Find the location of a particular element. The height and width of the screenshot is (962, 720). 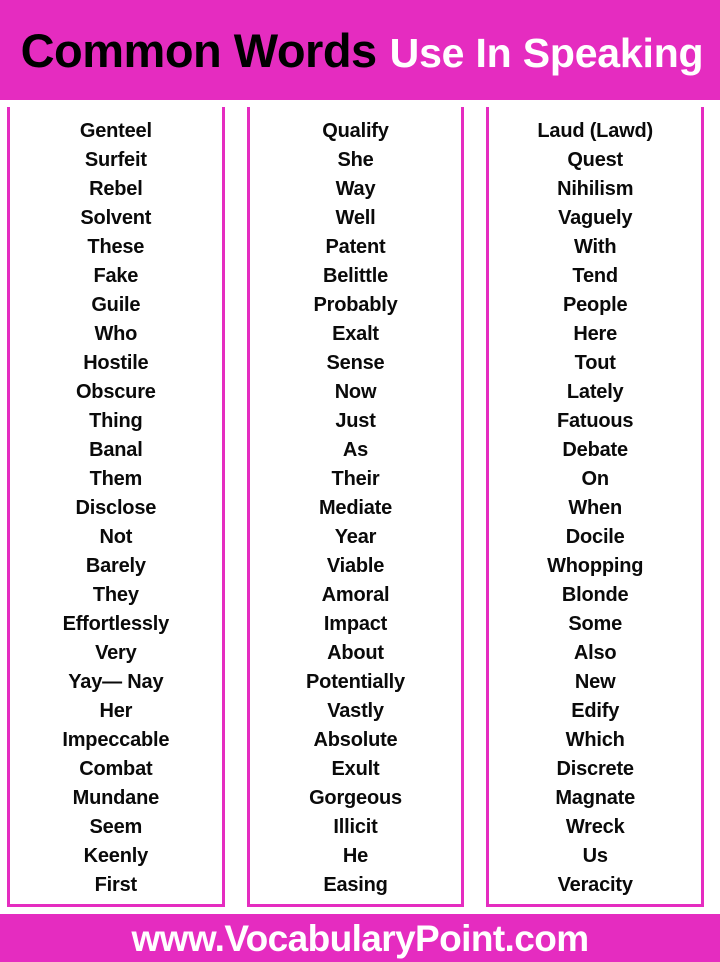

word-item: First is located at coordinates (116, 885).